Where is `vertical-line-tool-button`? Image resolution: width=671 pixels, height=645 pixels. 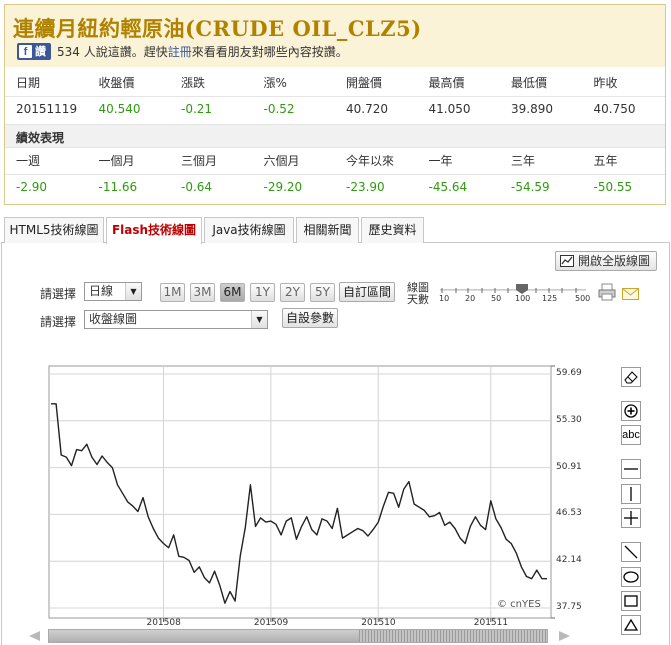 vertical-line-tool-button is located at coordinates (631, 494).